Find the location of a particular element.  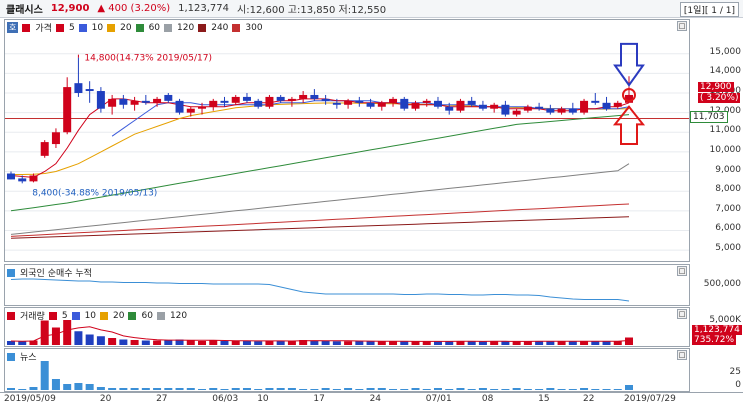

foreign-line is located at coordinates (320, 290).